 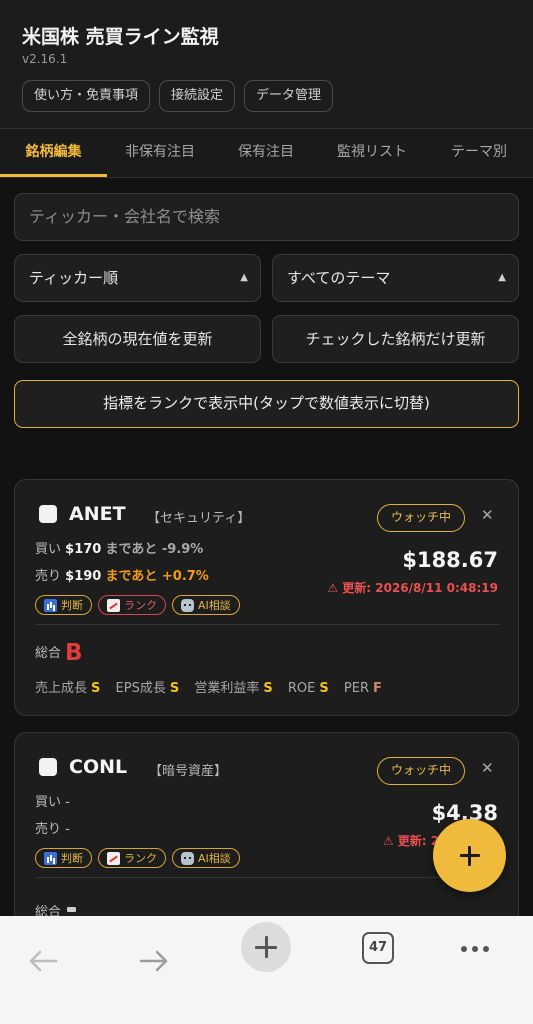 I want to click on sort-select-caret-icon: ▲, so click(x=244, y=277).